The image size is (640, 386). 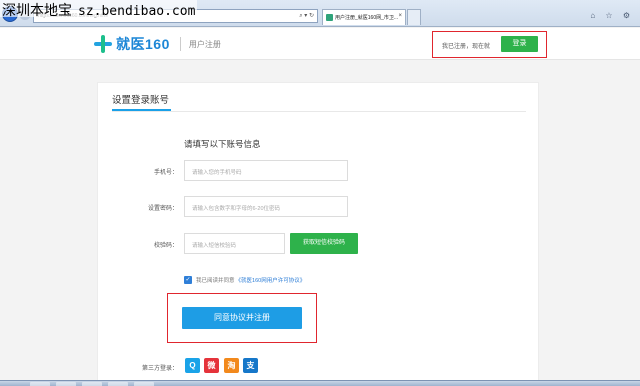 I want to click on password-label: 设置密码：, so click(x=162, y=209).